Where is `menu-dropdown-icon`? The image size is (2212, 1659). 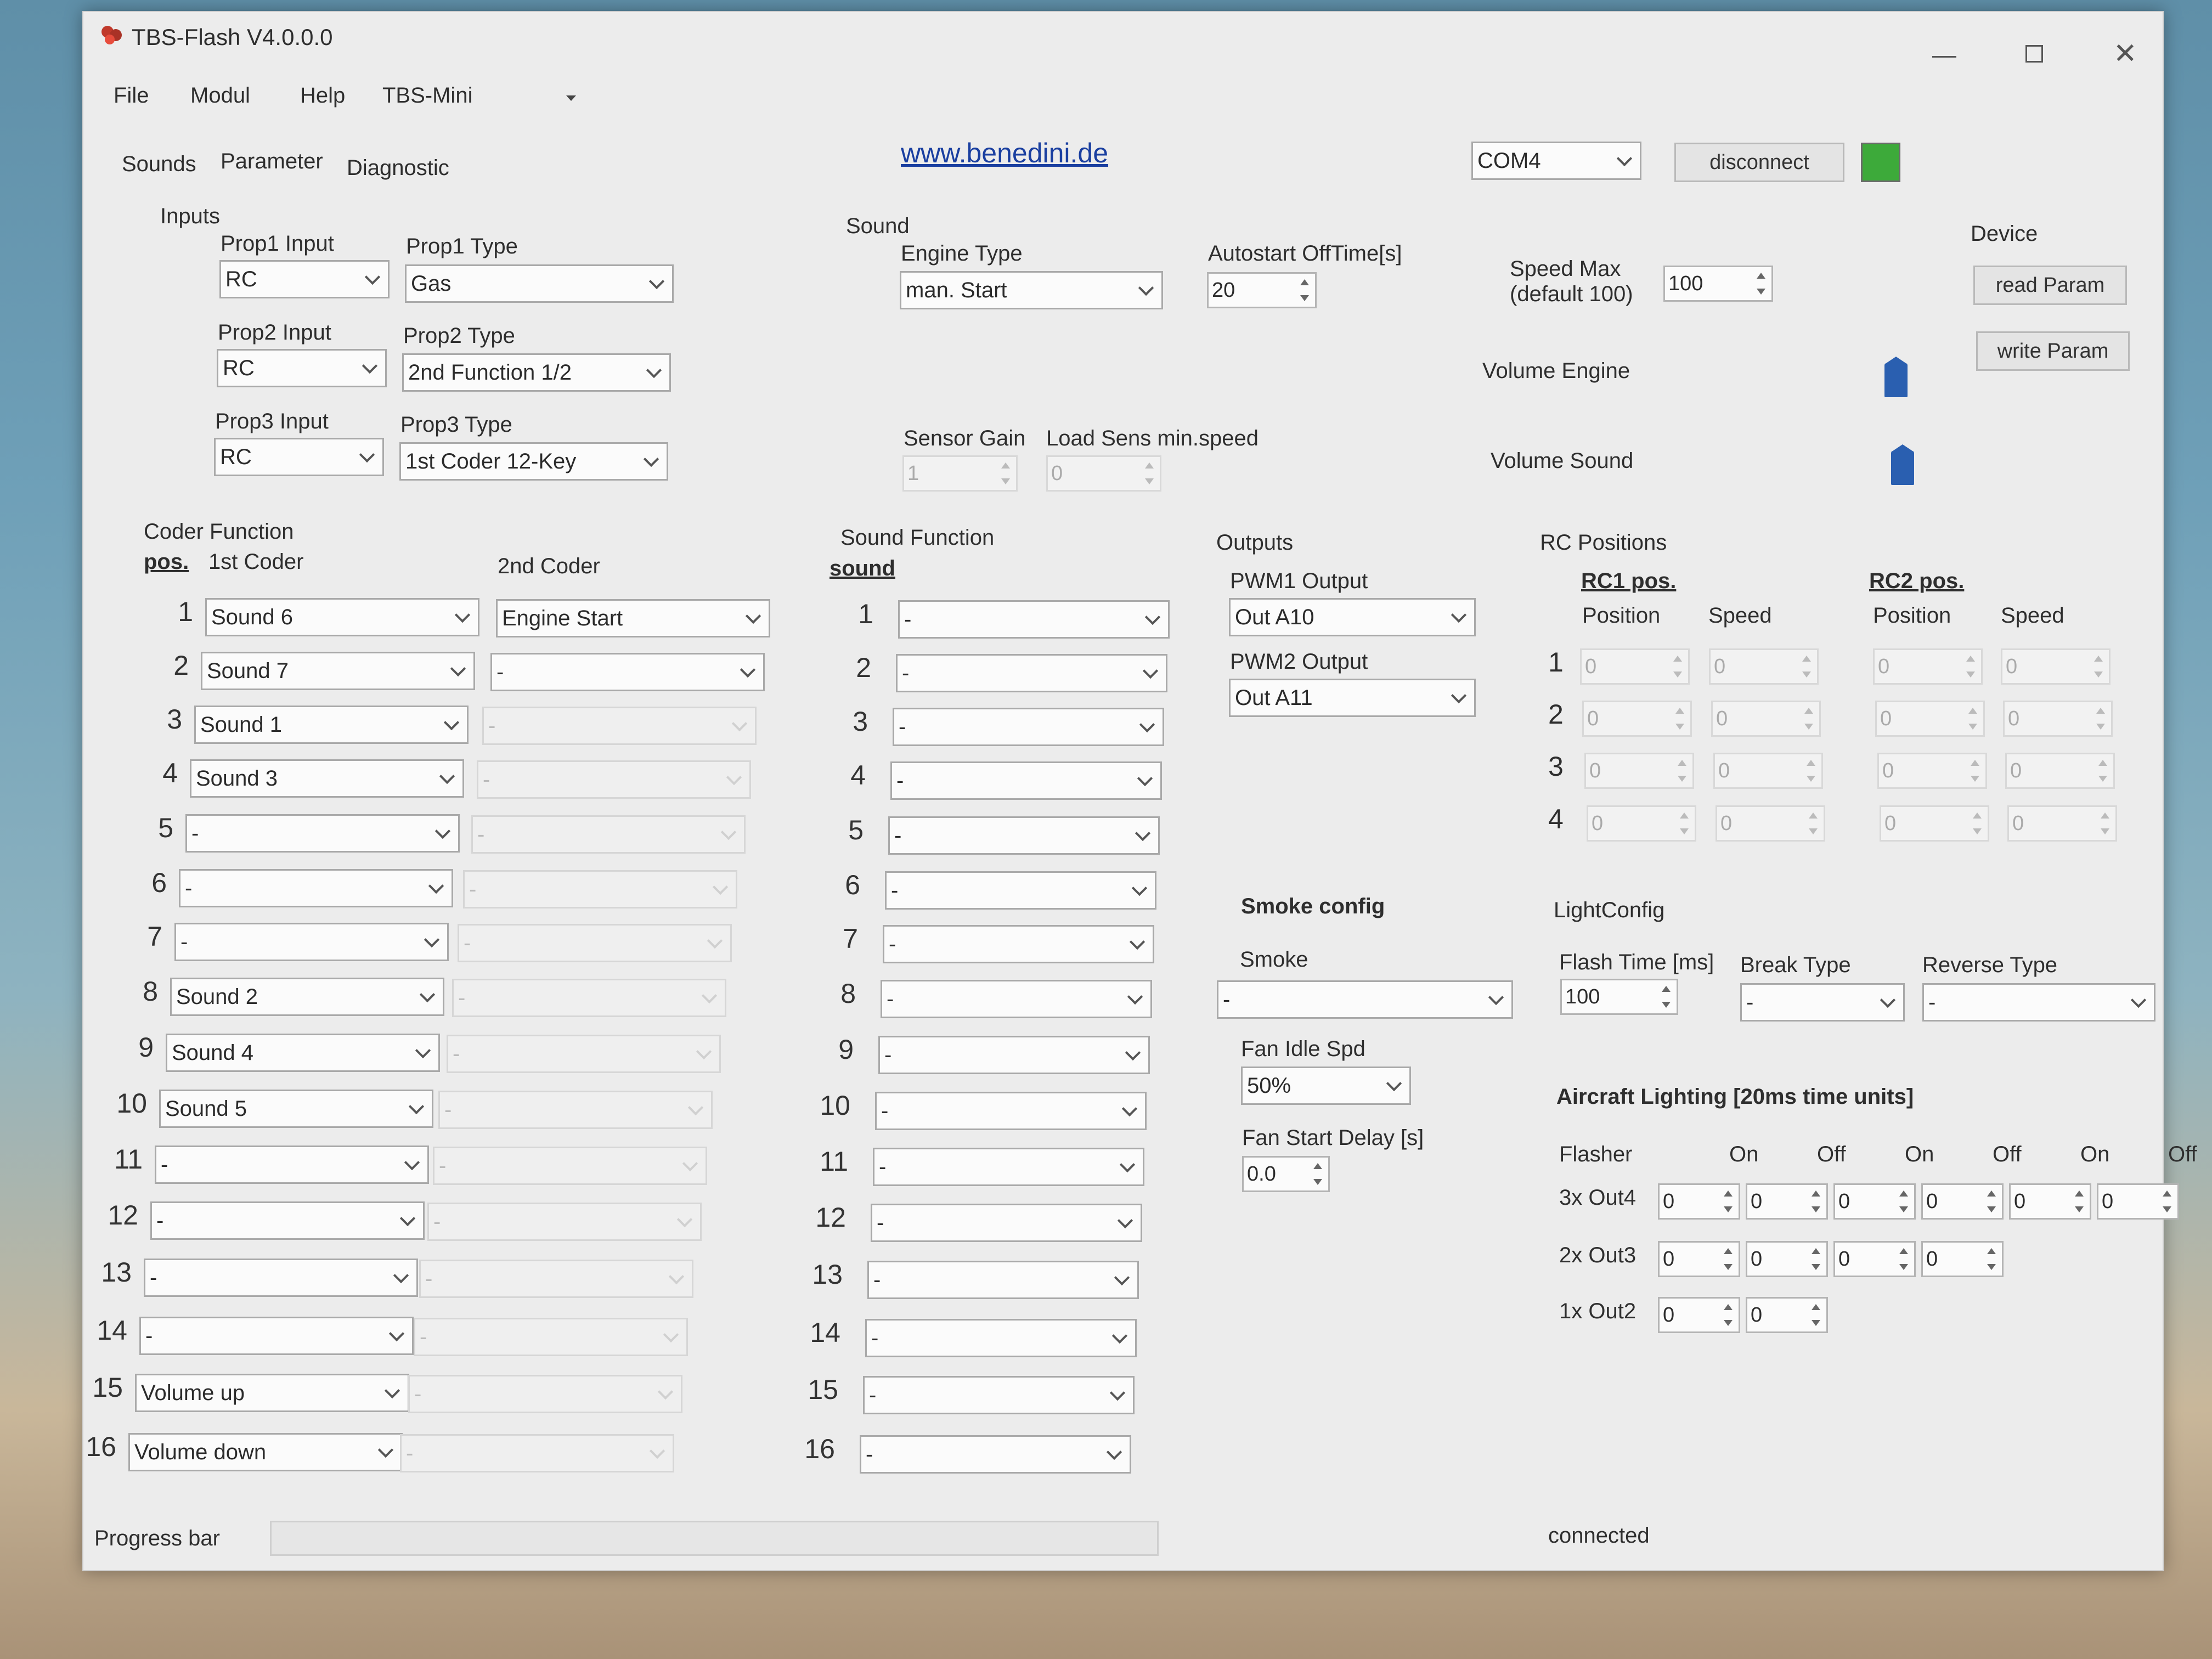 menu-dropdown-icon is located at coordinates (571, 98).